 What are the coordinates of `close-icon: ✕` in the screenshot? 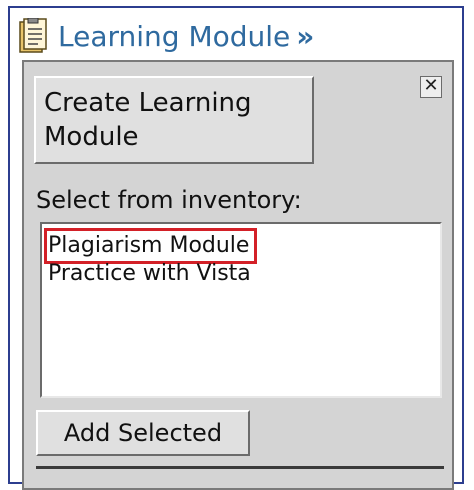 It's located at (431, 87).